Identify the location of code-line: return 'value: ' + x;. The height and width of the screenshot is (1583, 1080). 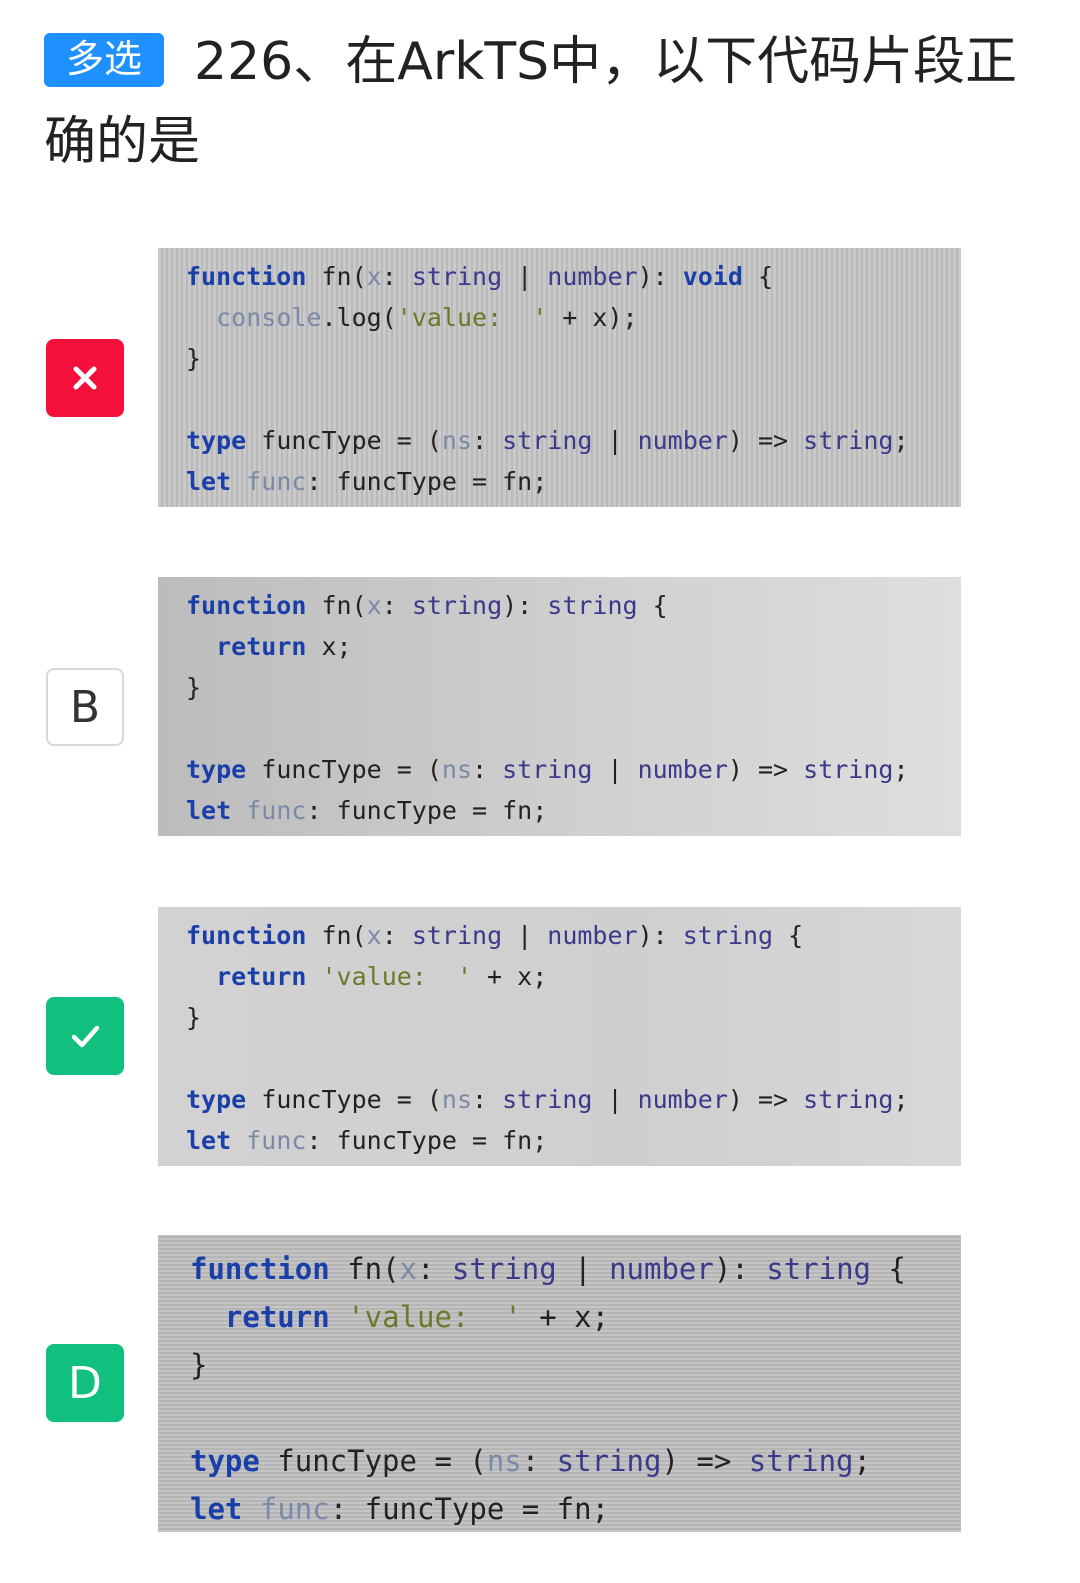
(548, 1317).